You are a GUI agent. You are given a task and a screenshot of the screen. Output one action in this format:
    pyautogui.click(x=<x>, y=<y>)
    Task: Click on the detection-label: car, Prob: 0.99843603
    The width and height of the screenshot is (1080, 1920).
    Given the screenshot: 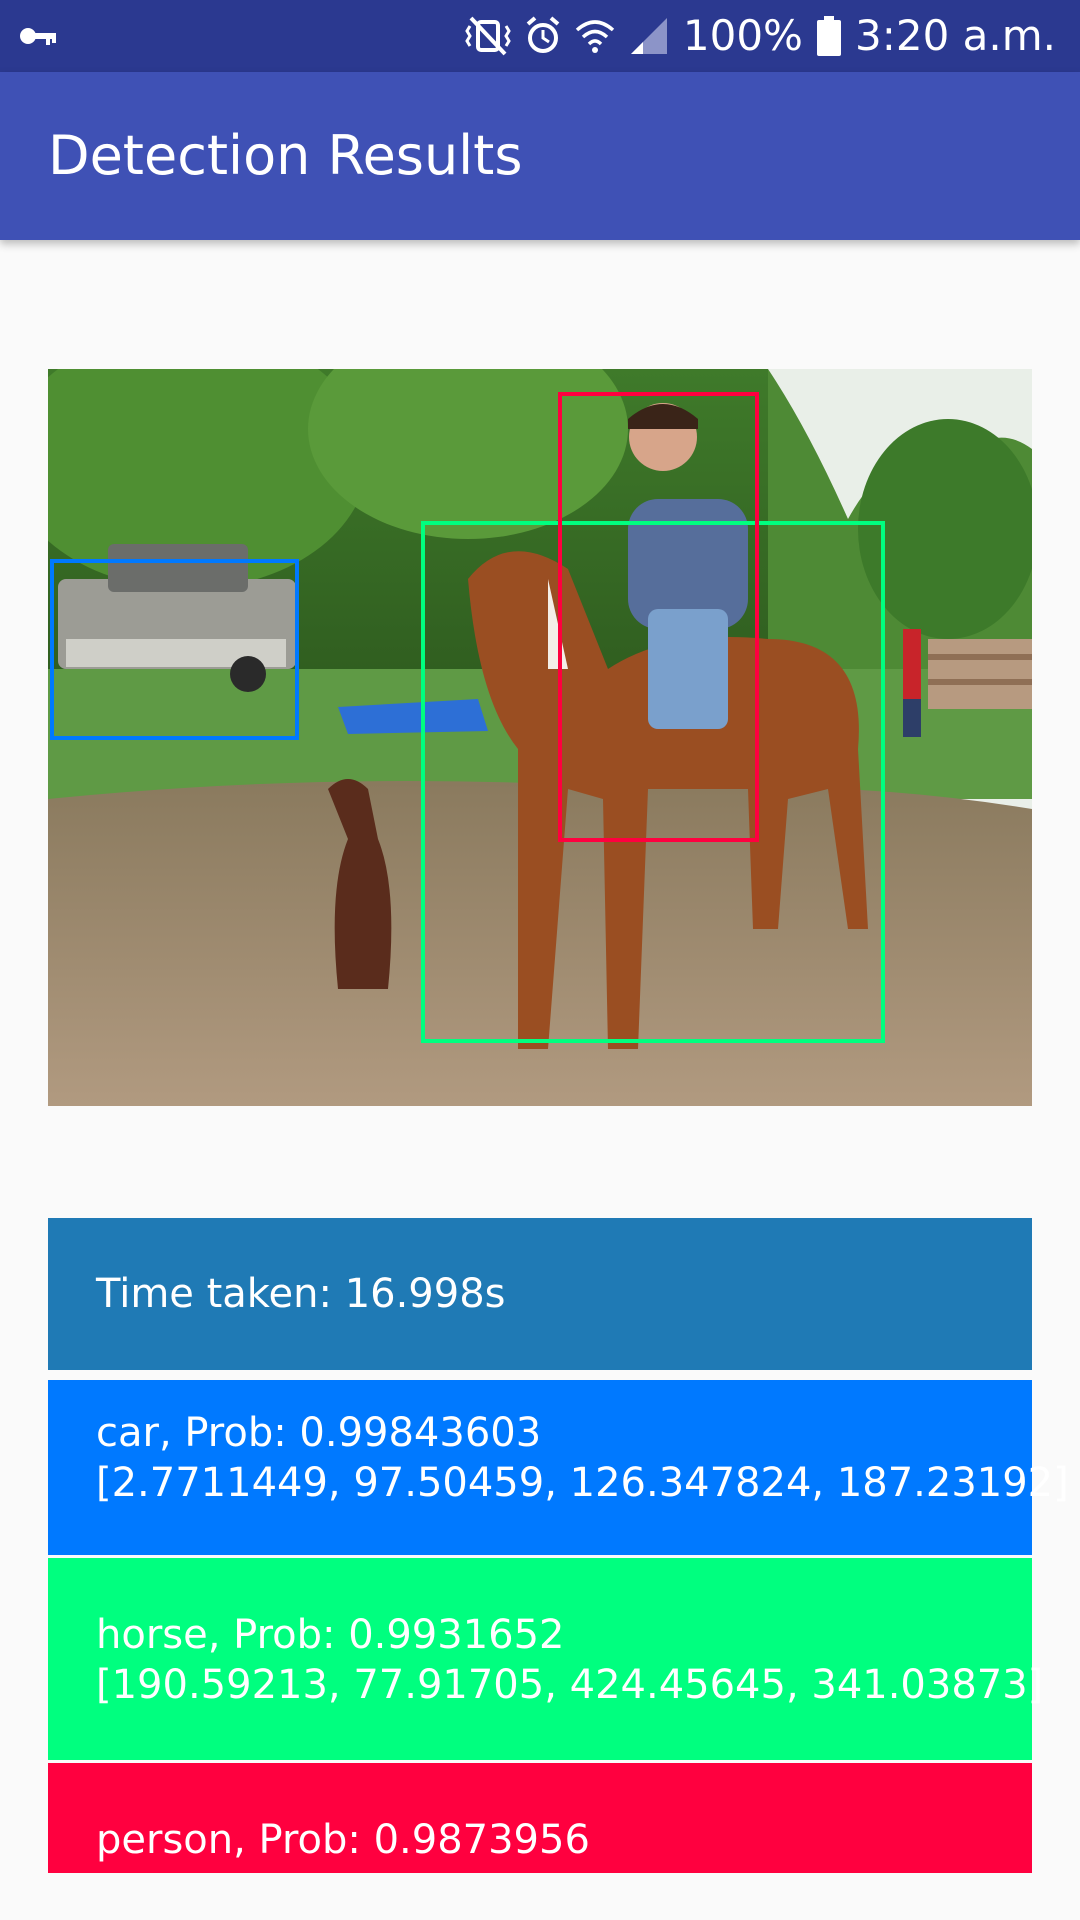 What is the action you would take?
    pyautogui.click(x=319, y=1433)
    